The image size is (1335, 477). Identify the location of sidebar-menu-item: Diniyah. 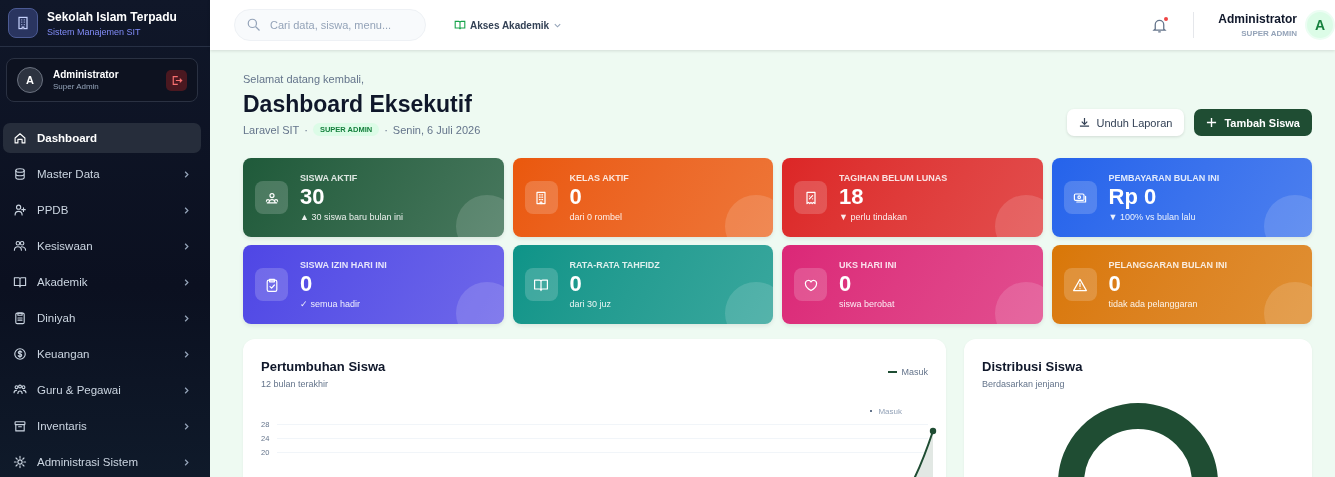
(102, 318).